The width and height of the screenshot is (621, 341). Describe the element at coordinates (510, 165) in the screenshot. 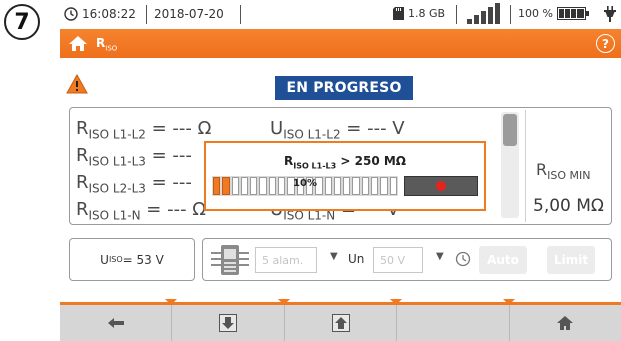

I see `results-scrollbar` at that location.